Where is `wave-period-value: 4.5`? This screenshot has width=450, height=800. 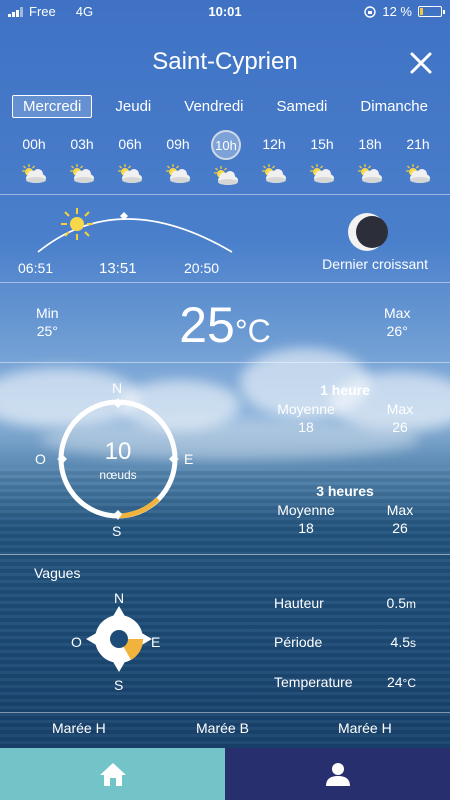
wave-period-value: 4.5 is located at coordinates (400, 642).